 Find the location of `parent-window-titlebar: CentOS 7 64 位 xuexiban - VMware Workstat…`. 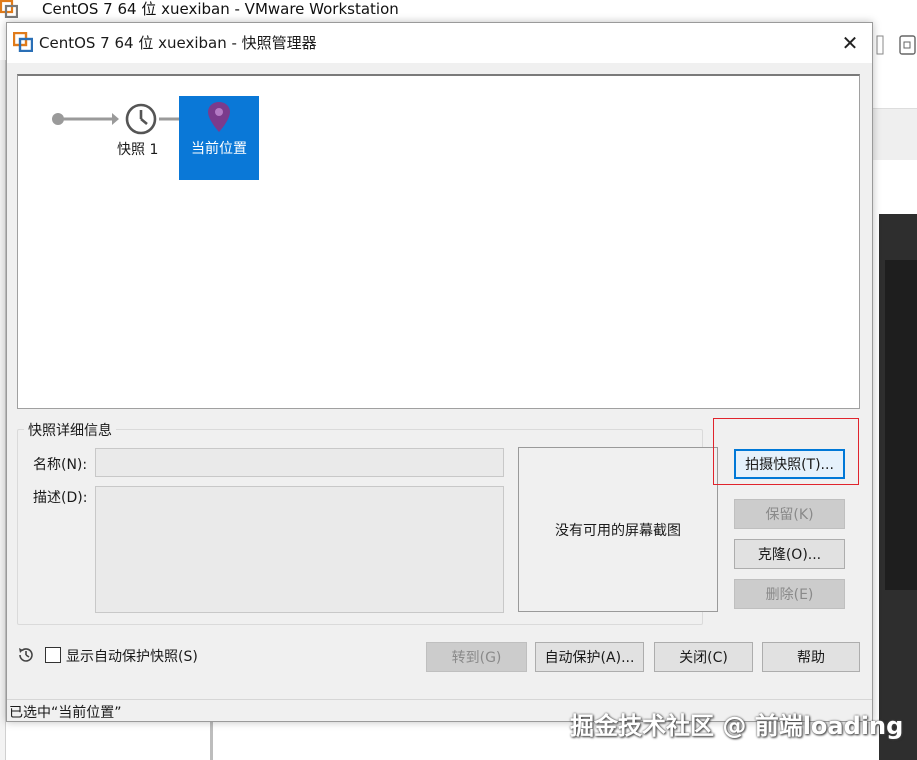

parent-window-titlebar: CentOS 7 64 位 xuexiban - VMware Workstat… is located at coordinates (458, 11).